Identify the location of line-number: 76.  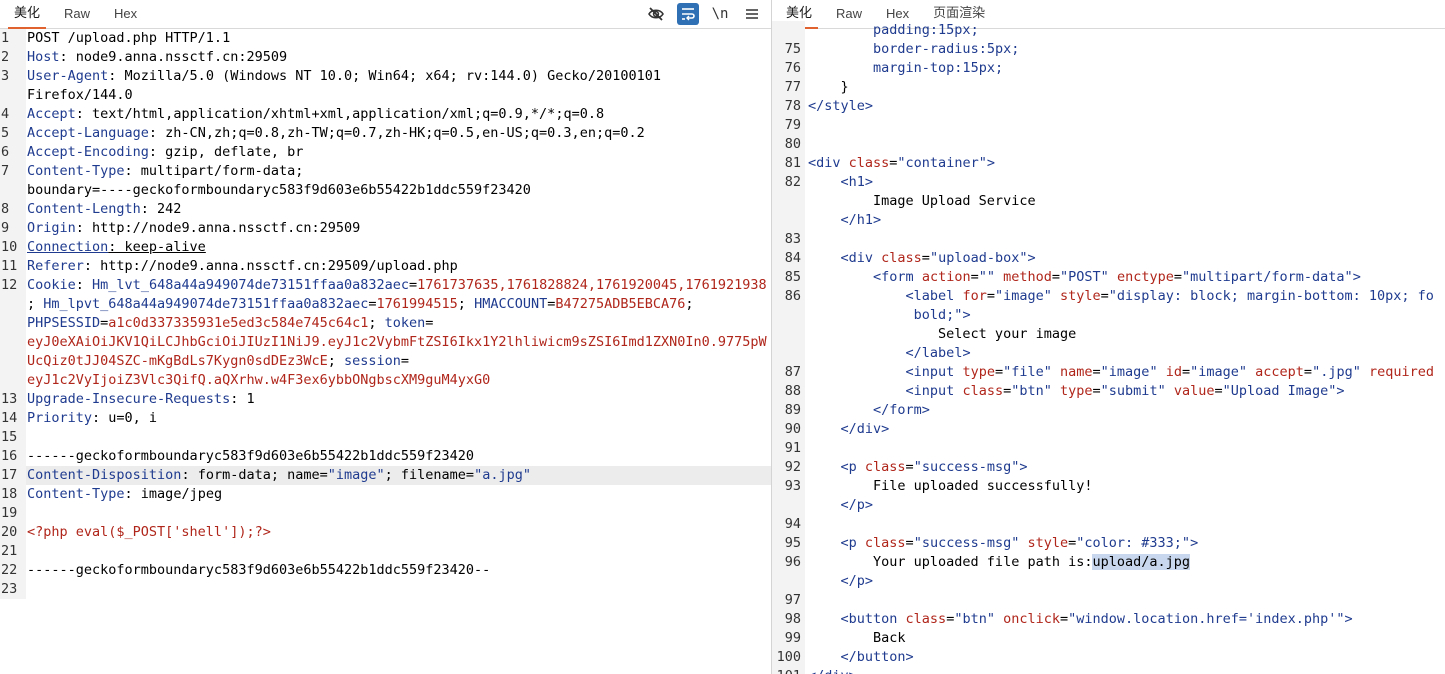
(788, 68).